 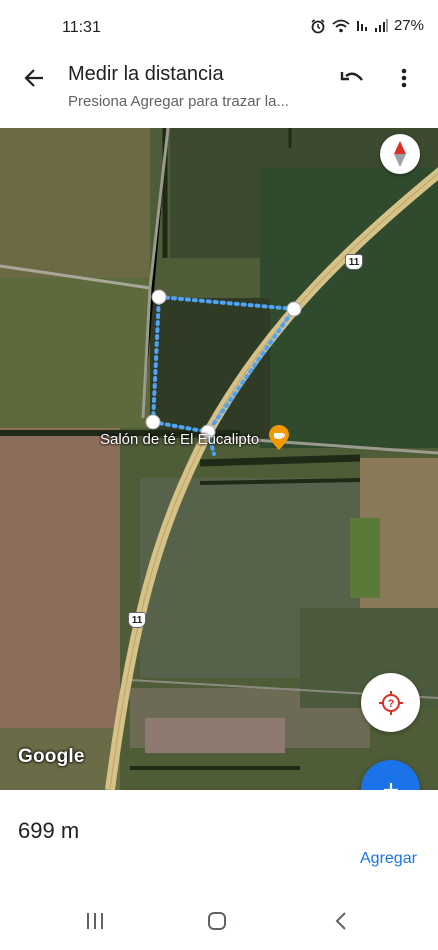 I want to click on place-label: Salón de té El Eucalipto, so click(x=179, y=439).